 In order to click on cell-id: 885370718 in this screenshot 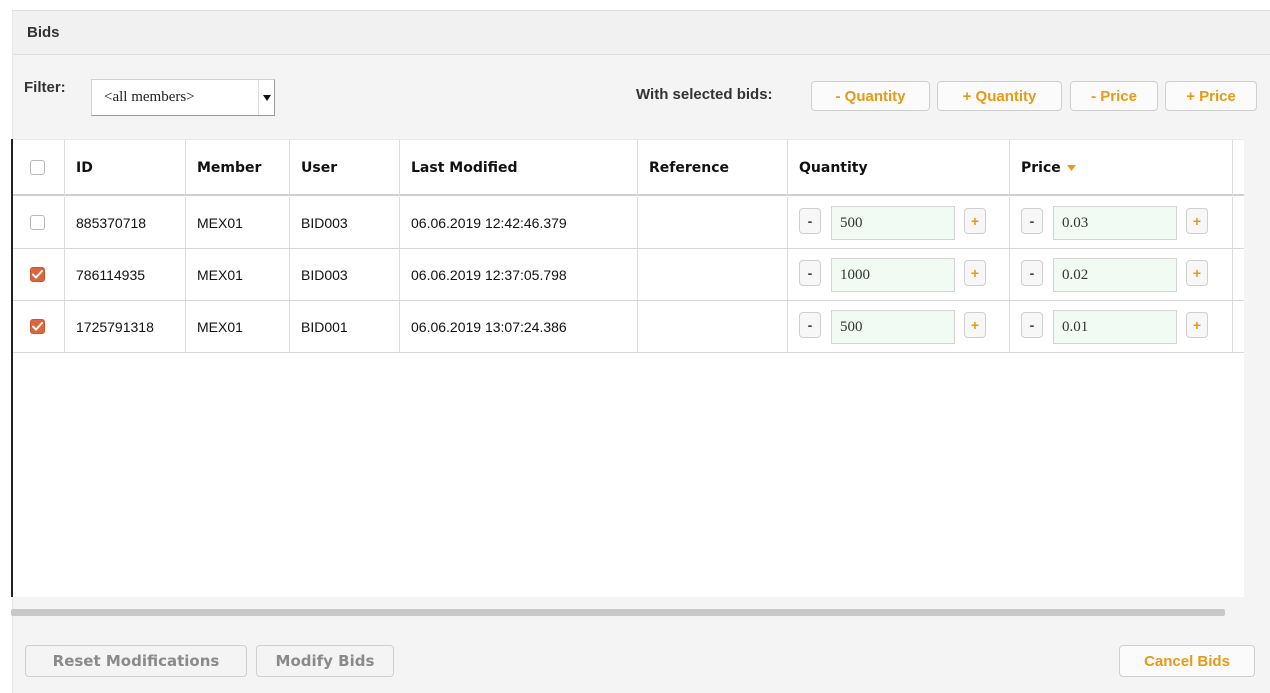, I will do `click(125, 222)`.